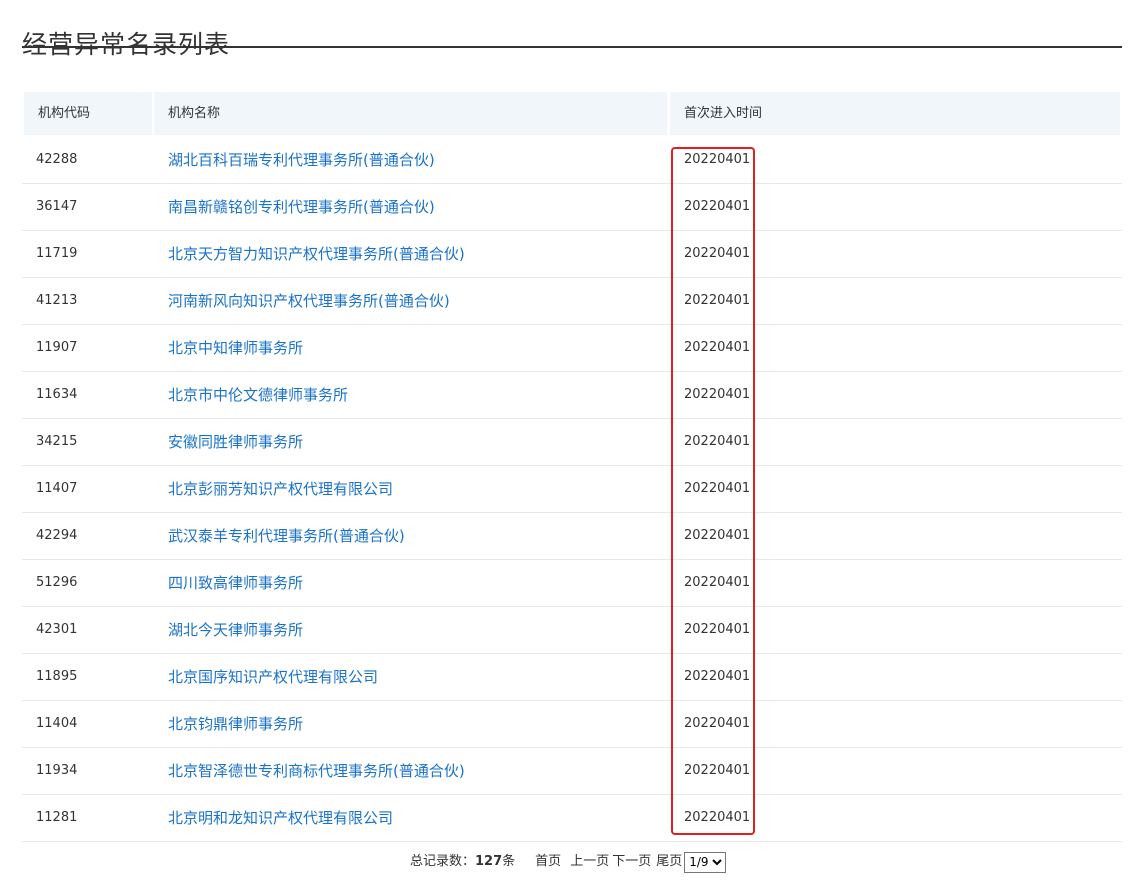  Describe the element at coordinates (235, 724) in the screenshot. I see `org-name-link: 北京钧鼎律师事务所` at that location.